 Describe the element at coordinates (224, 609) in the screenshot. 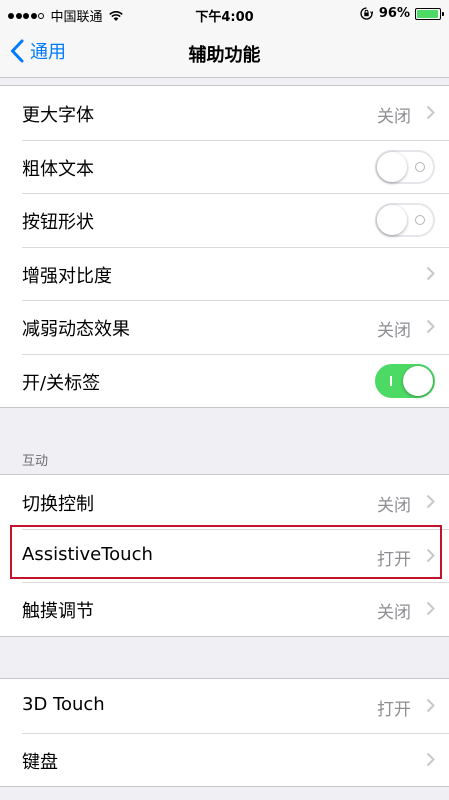

I see `row-touch-accommodations: 触摸调节 关闭` at that location.